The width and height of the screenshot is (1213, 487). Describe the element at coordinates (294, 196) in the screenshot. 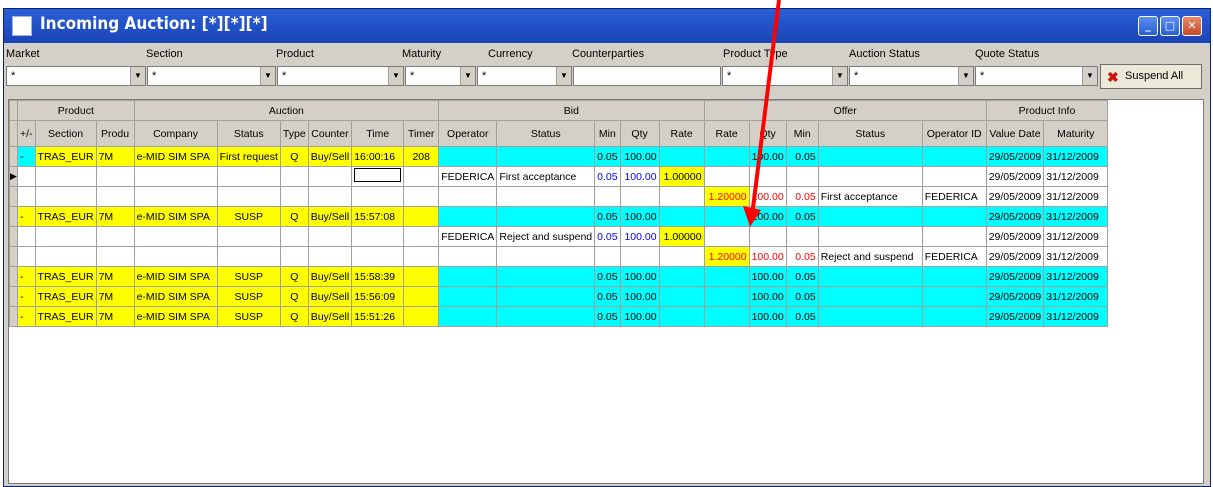

I see `cell-type` at that location.